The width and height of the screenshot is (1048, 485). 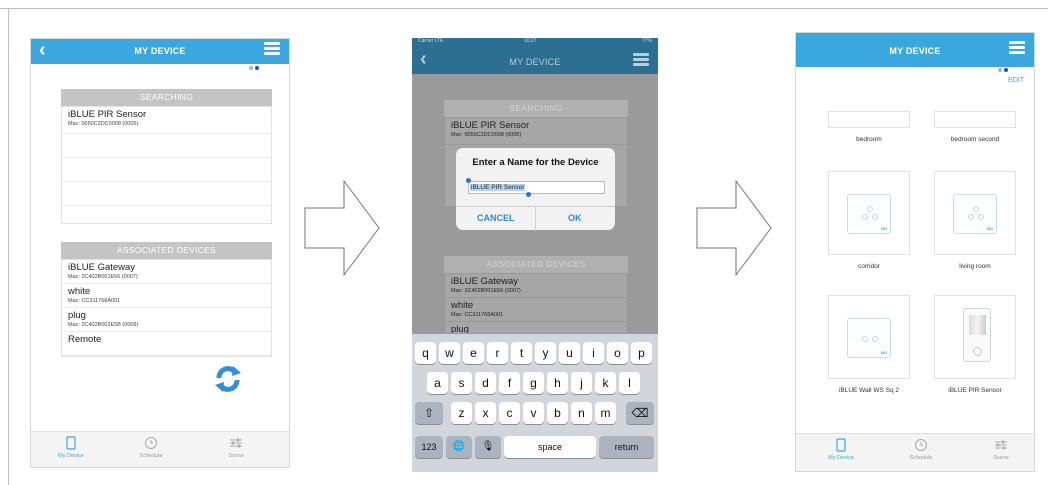 I want to click on key: s, so click(x=461, y=383).